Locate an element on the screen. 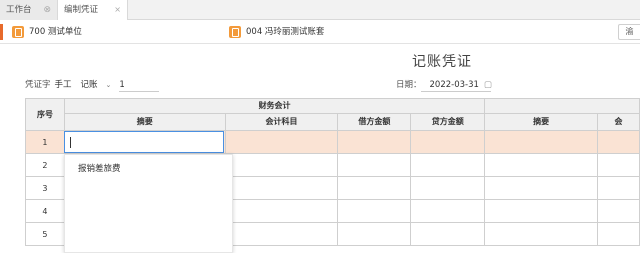 Image resolution: width=640 pixels, height=253 pixels. group-header: 财务会计 is located at coordinates (274, 106).